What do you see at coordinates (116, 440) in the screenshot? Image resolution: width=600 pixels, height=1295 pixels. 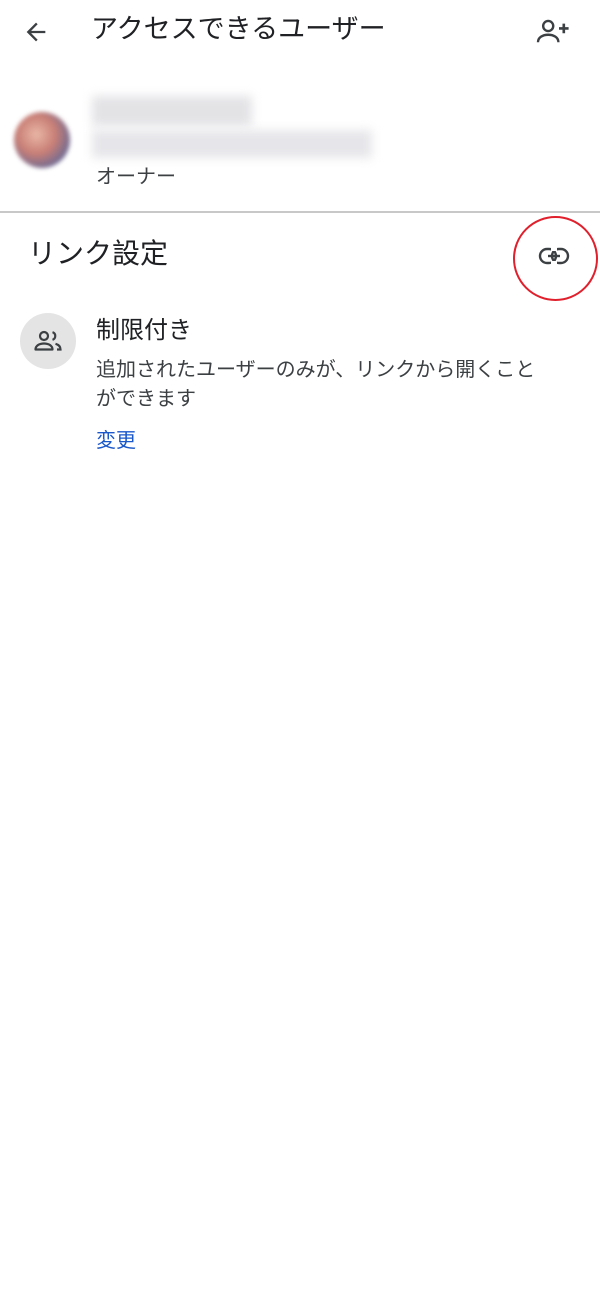 I see `change-link: 変更` at bounding box center [116, 440].